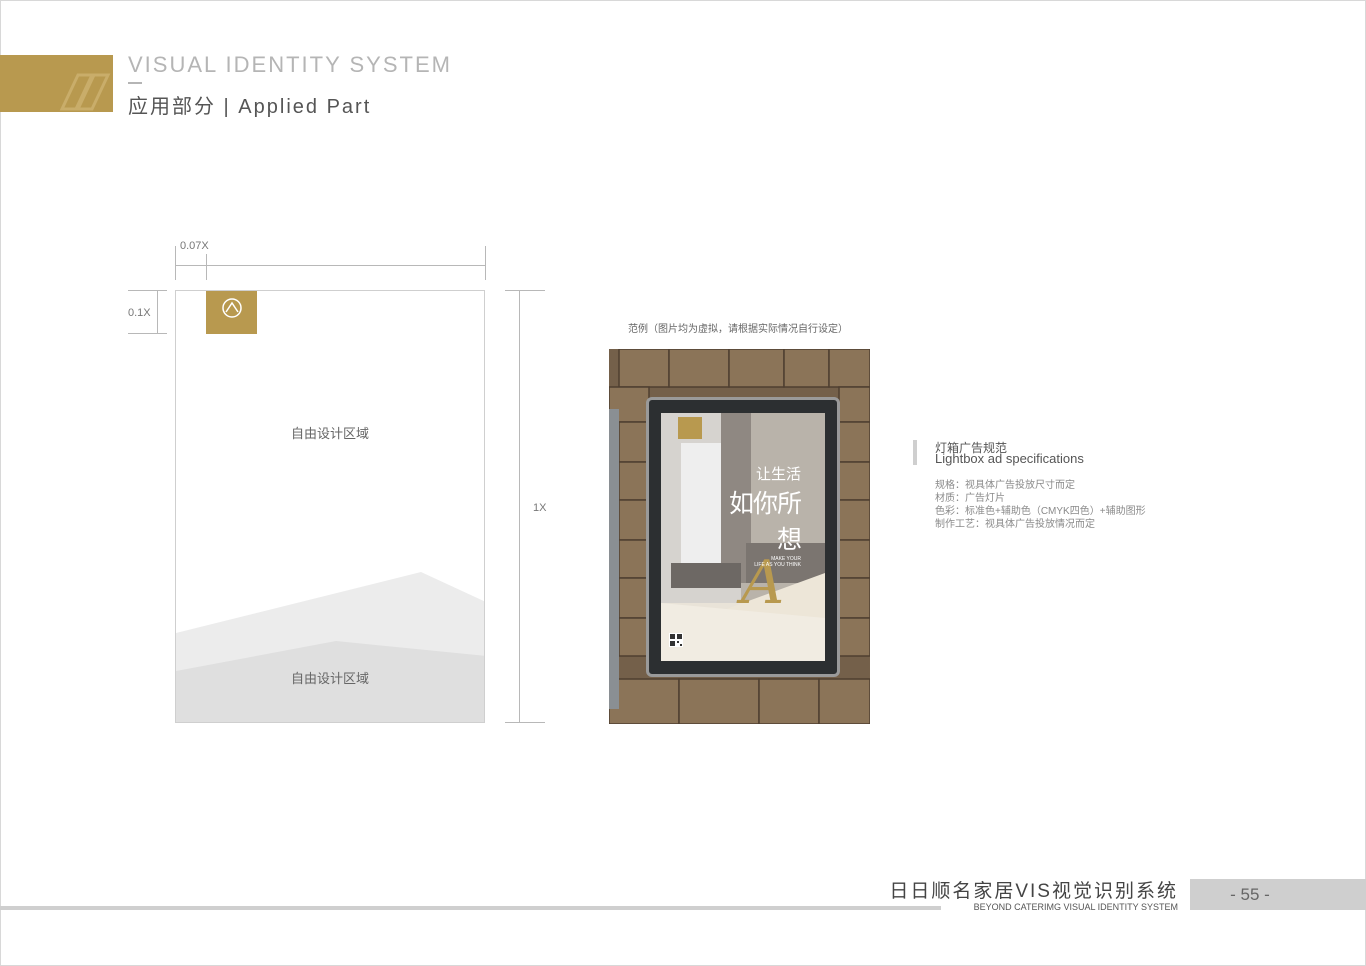 This screenshot has width=1366, height=966. Describe the element at coordinates (147, 333) in the screenshot. I see `dim-left-tick-bottom` at that location.